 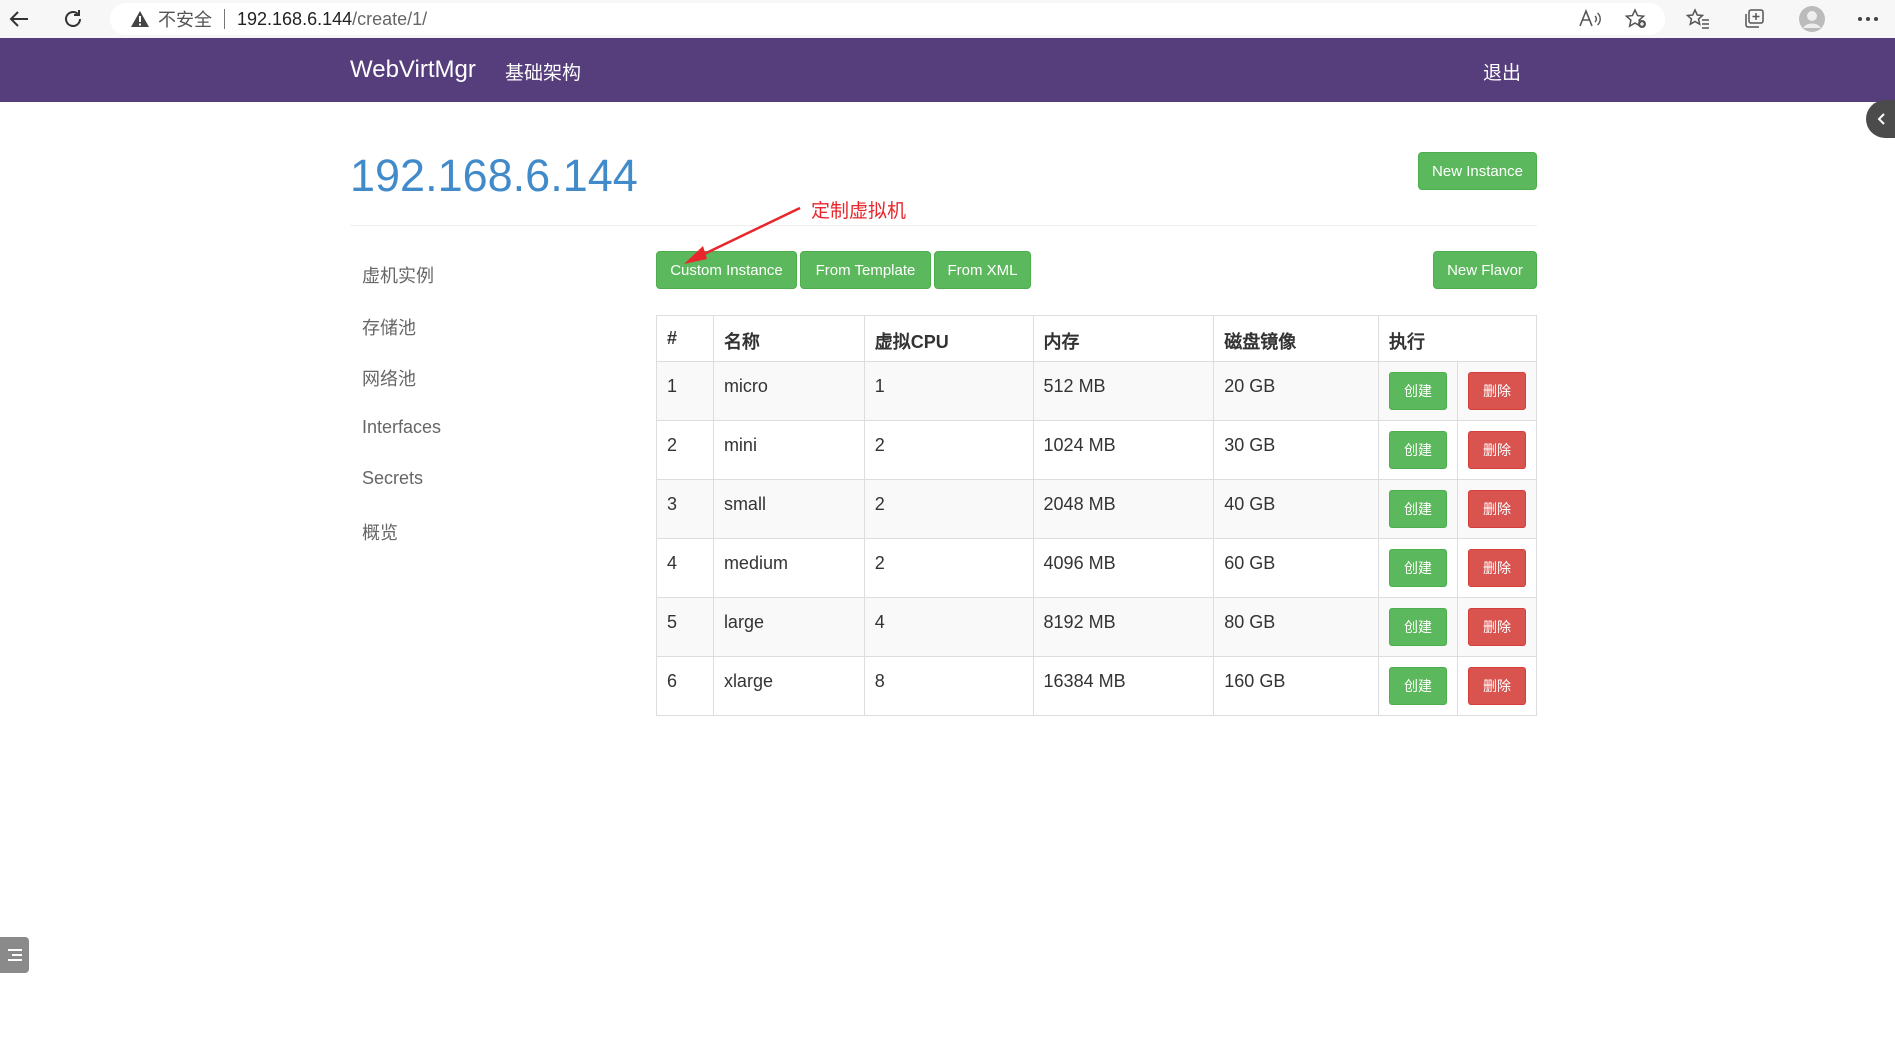 What do you see at coordinates (947, 70) in the screenshot?
I see `app-navbar: WebVirtMgr 基础架构 退出` at bounding box center [947, 70].